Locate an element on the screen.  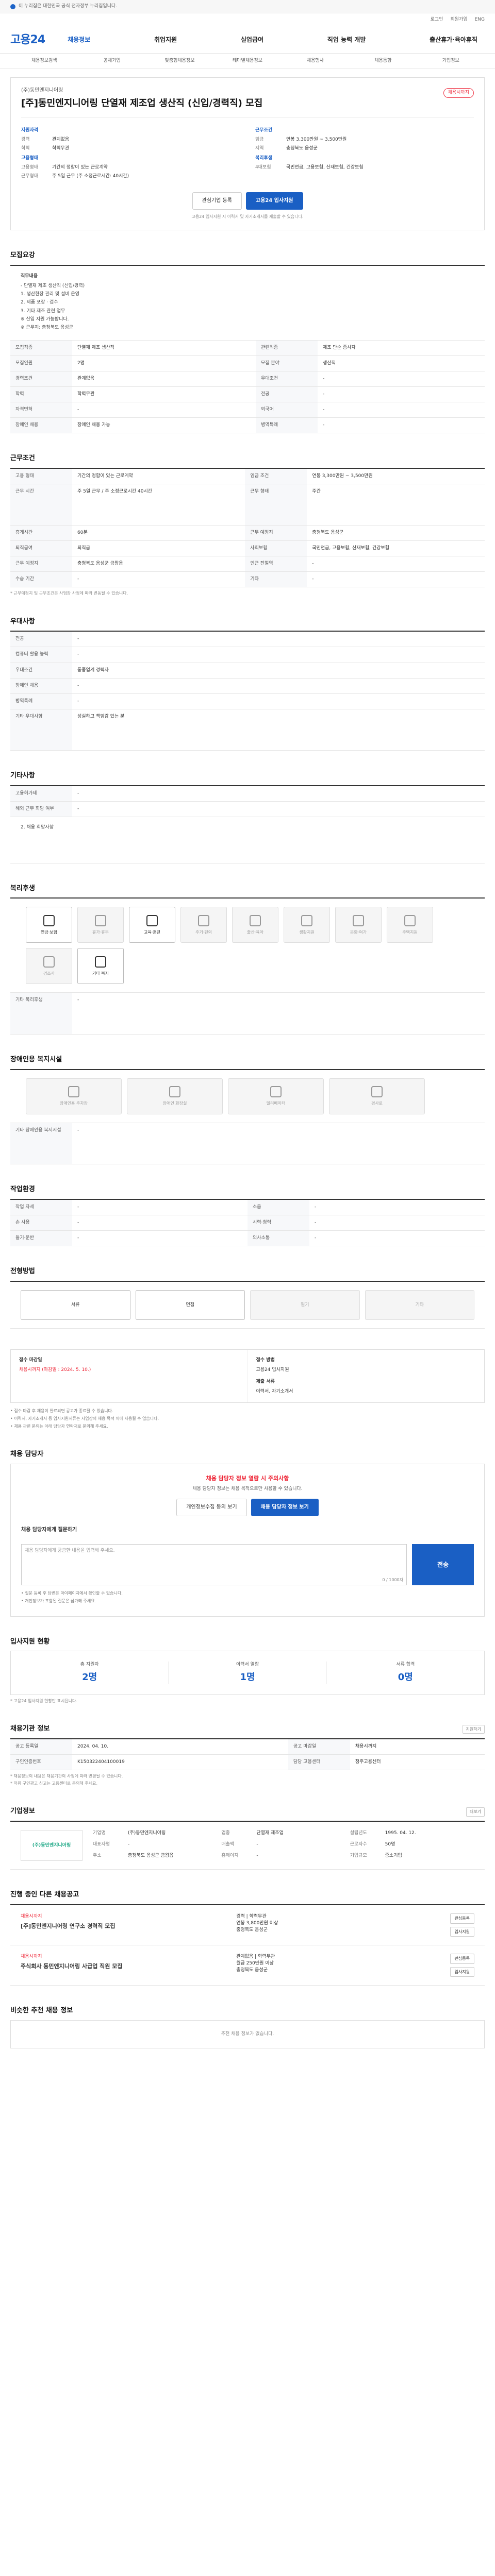
kv-value: 기간의 정함이 있는 근로계약 is located at coordinates (80, 167).